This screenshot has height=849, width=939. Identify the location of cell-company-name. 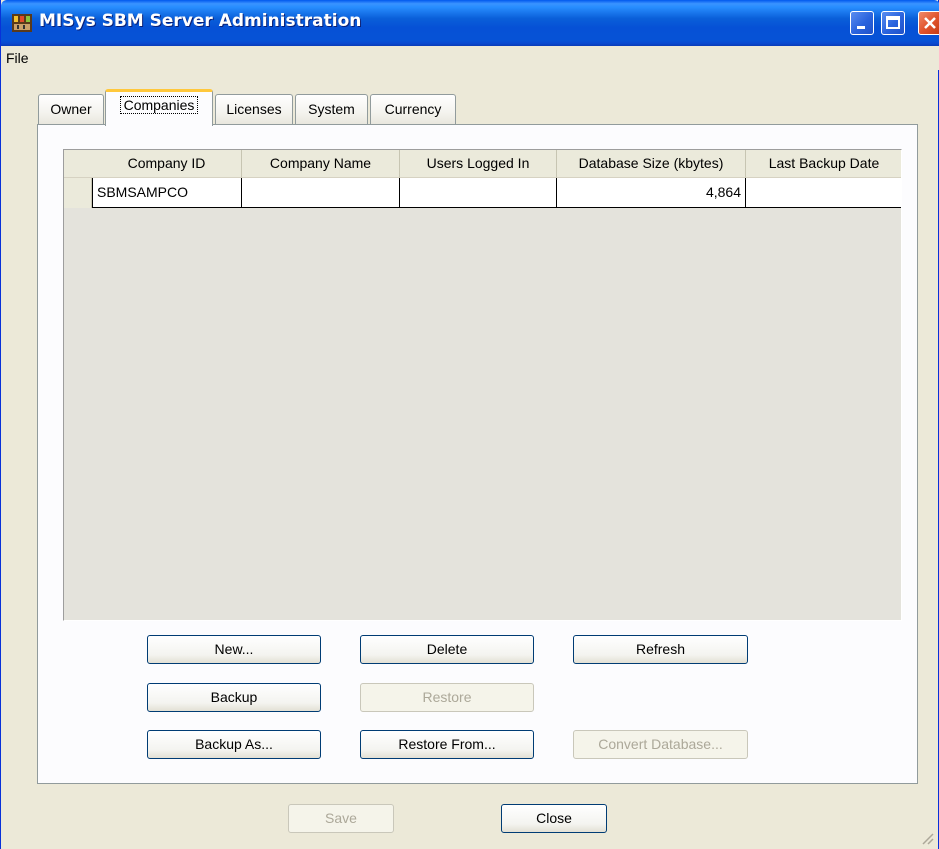
(321, 193).